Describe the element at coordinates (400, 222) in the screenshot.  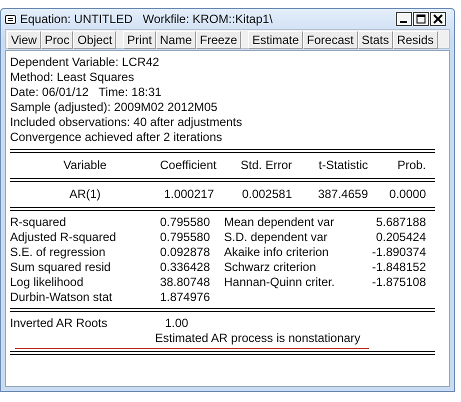
I see `stat-value: 5.687188` at that location.